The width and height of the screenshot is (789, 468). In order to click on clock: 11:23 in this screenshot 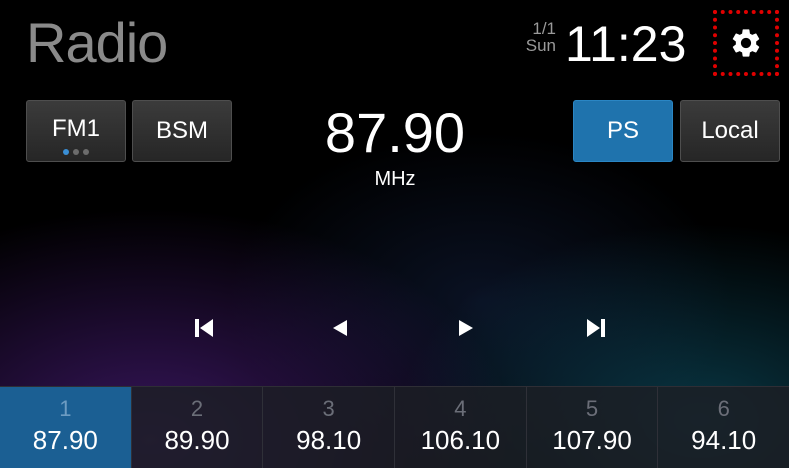, I will do `click(626, 44)`.